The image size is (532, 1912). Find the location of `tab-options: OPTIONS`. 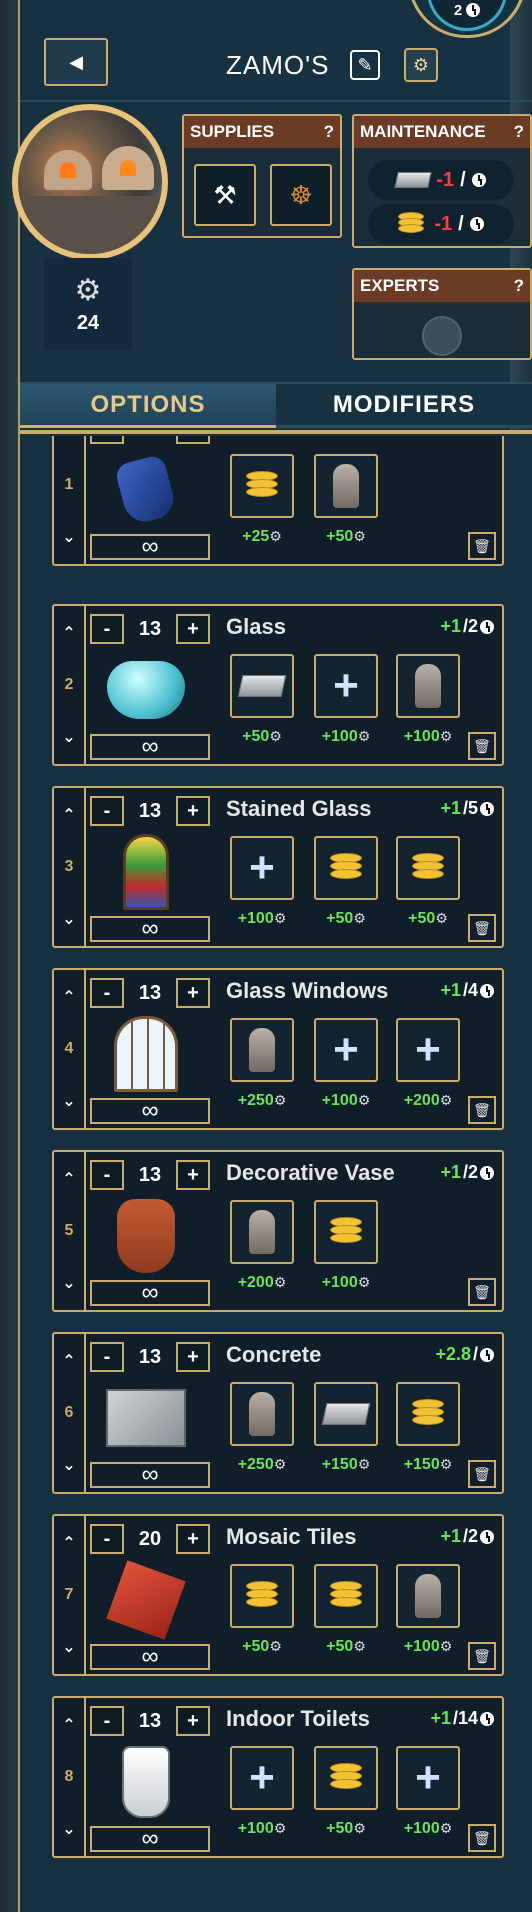

tab-options: OPTIONS is located at coordinates (148, 406).